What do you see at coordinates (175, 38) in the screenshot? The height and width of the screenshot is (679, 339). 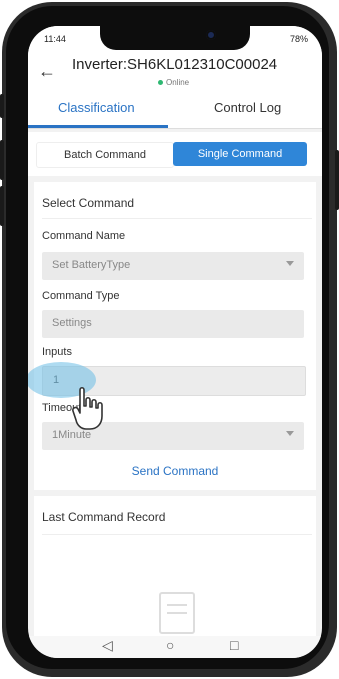 I see `camera-notch` at bounding box center [175, 38].